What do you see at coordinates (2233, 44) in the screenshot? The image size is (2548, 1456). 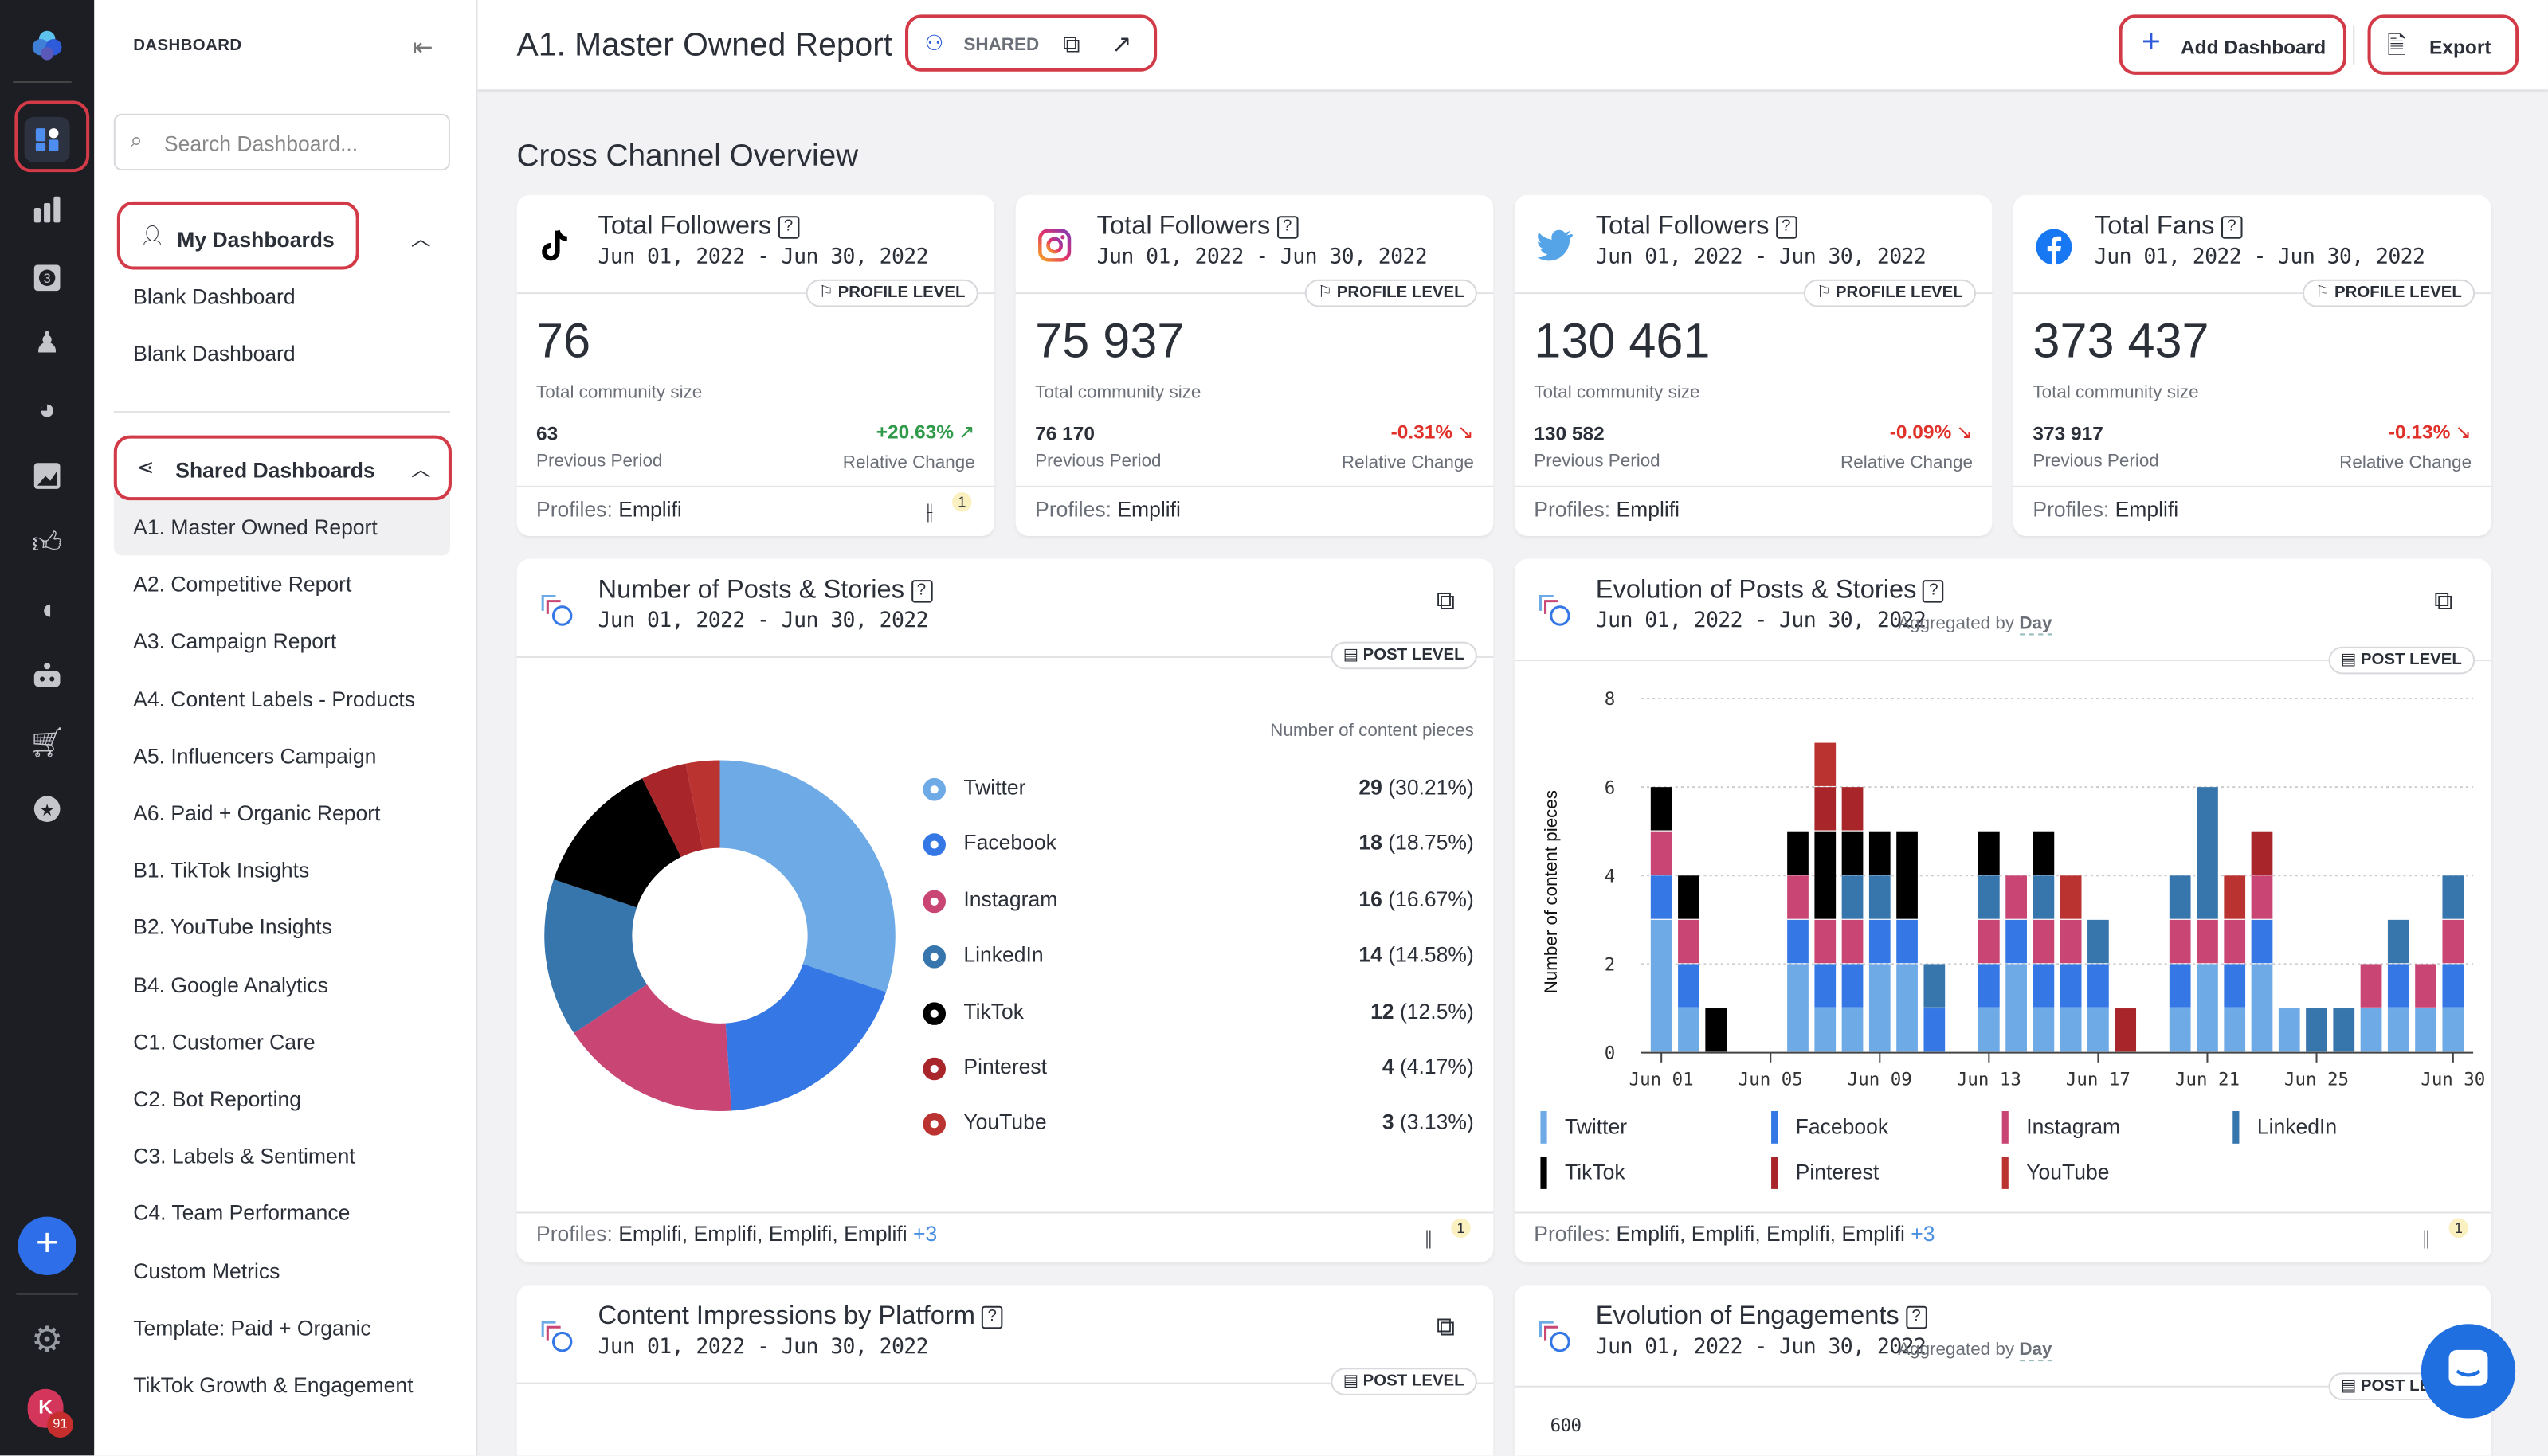 I see `add-dashboard-button: + Add Dashboard` at bounding box center [2233, 44].